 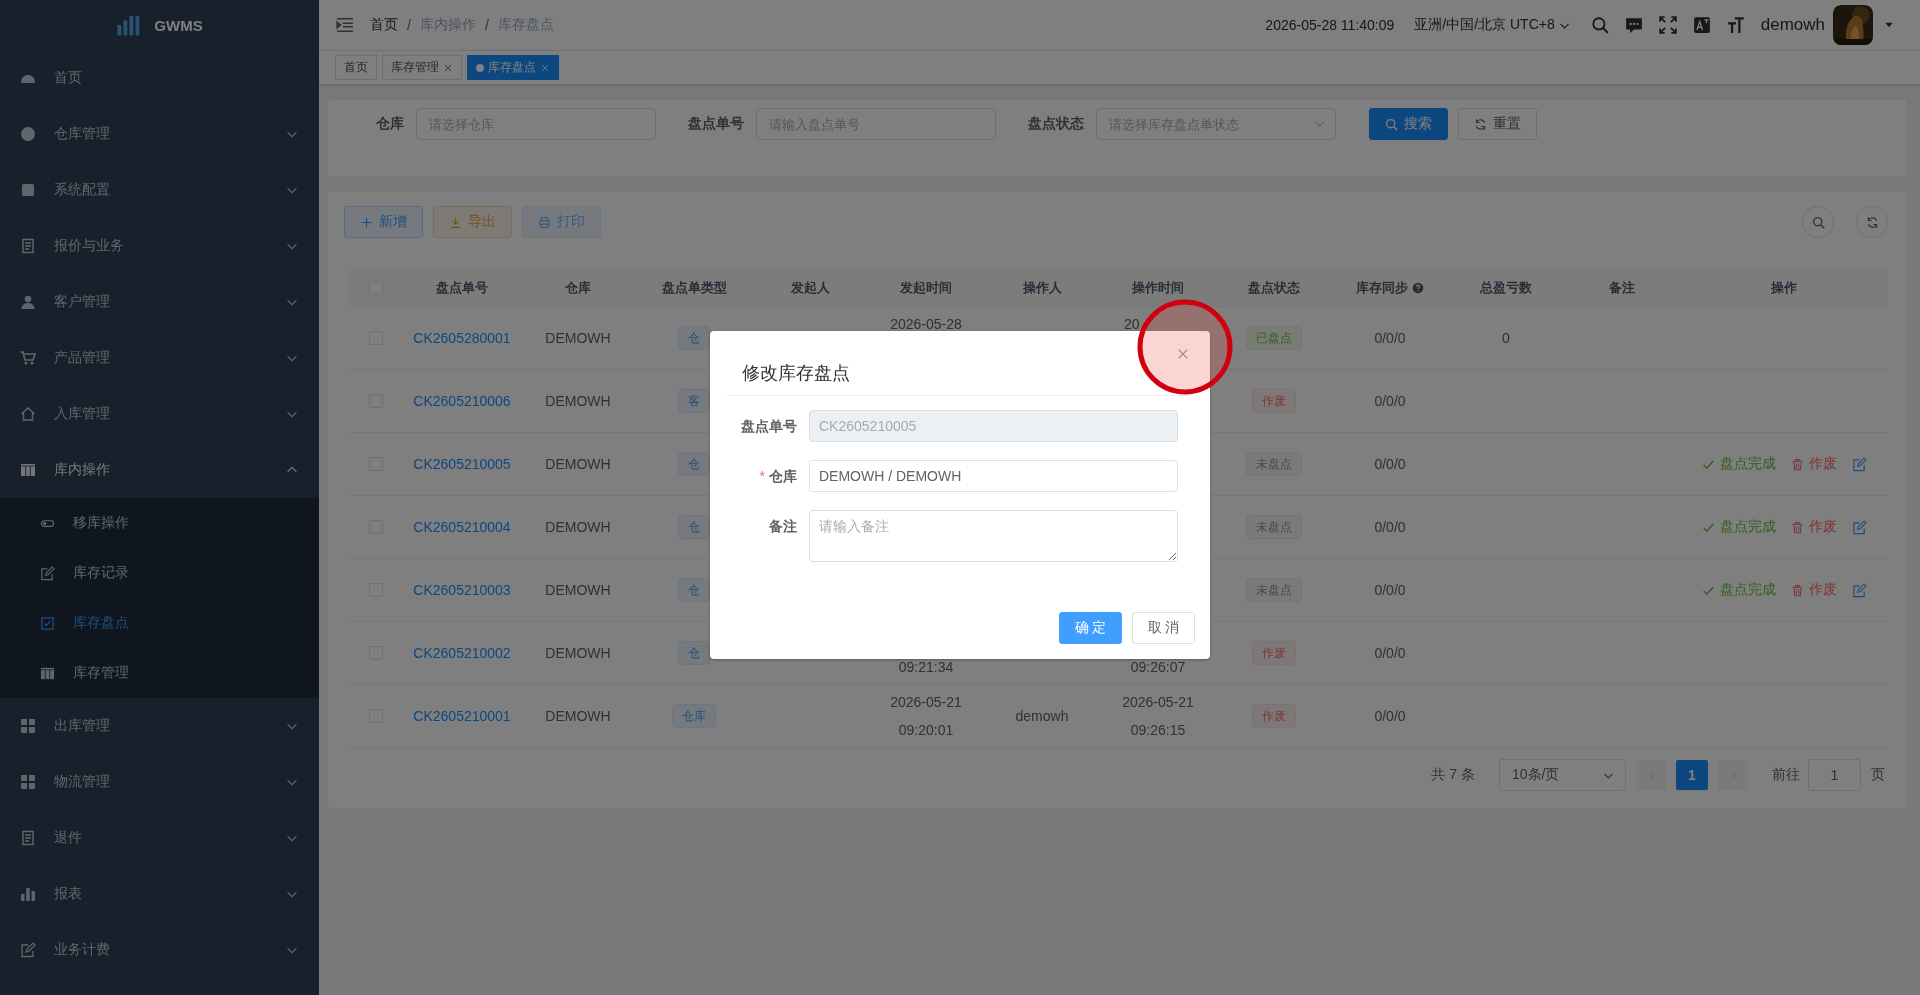 I want to click on order-link: CK2605210002, so click(x=462, y=653).